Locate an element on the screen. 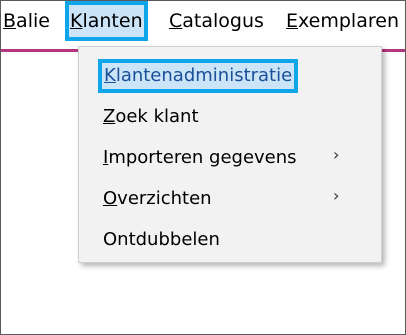 This screenshot has width=406, height=335. menu-klanten-mnemonic: K is located at coordinates (76, 21).